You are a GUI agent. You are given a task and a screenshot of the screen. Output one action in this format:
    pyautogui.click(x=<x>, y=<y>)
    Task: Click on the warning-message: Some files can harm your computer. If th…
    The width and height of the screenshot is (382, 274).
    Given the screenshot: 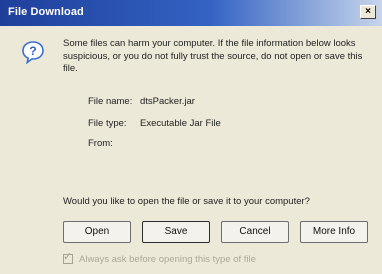 What is the action you would take?
    pyautogui.click(x=213, y=56)
    